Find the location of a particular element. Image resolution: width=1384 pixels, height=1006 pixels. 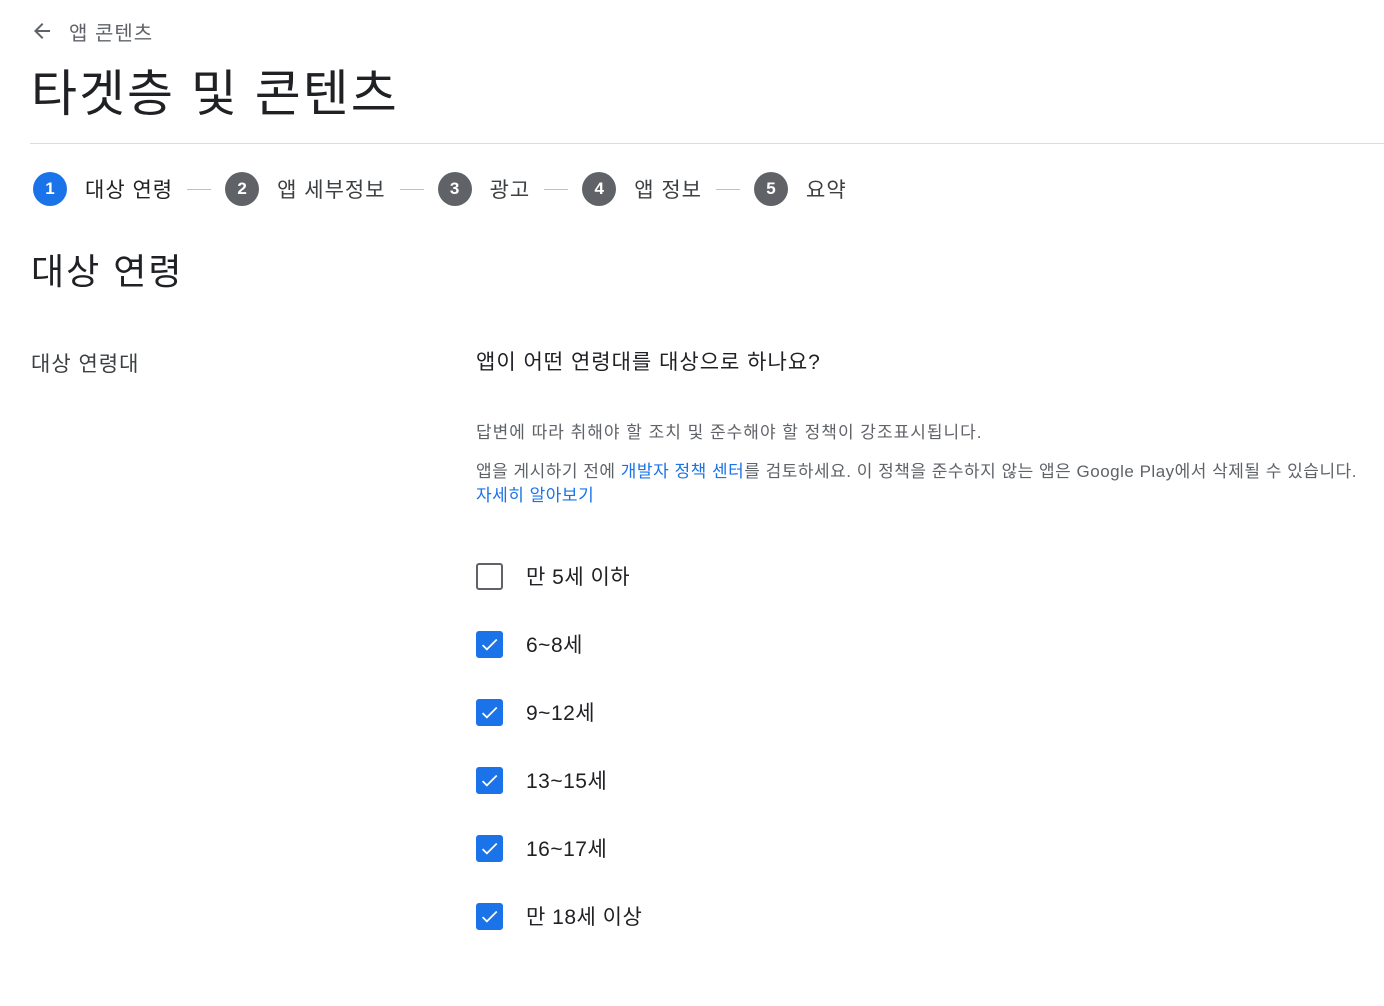

step-label: 요약 is located at coordinates (826, 190).